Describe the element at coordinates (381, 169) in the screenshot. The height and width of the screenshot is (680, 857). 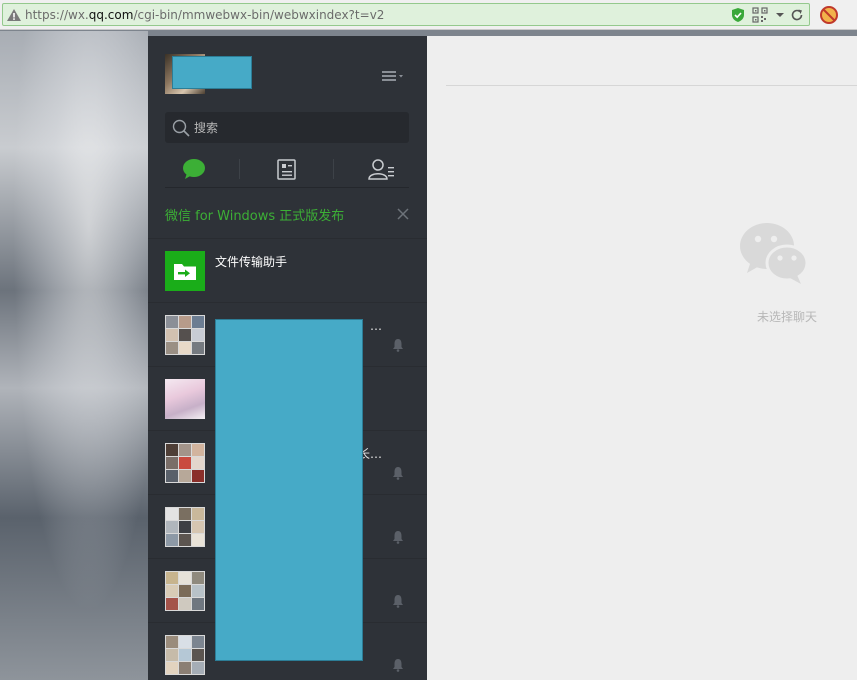
I see `tab-contacts-icon` at that location.